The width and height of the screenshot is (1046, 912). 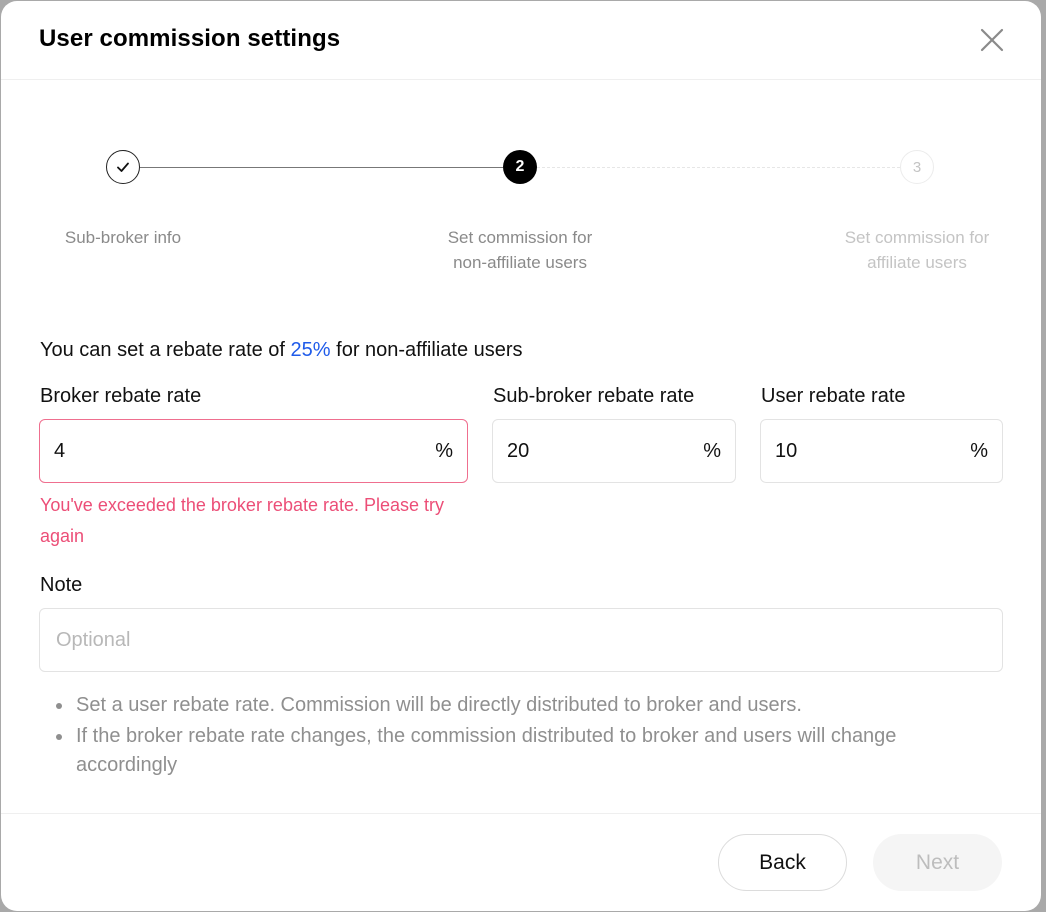 I want to click on broker-rebate-field: %, so click(x=253, y=451).